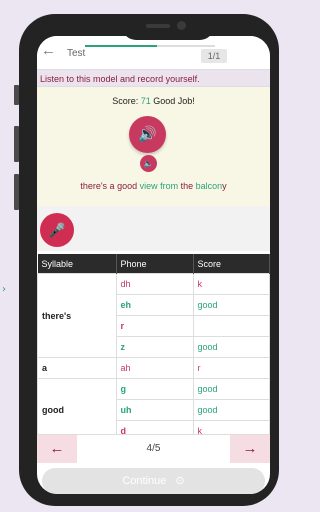 The height and width of the screenshot is (512, 320). I want to click on score-cell: r, so click(231, 368).